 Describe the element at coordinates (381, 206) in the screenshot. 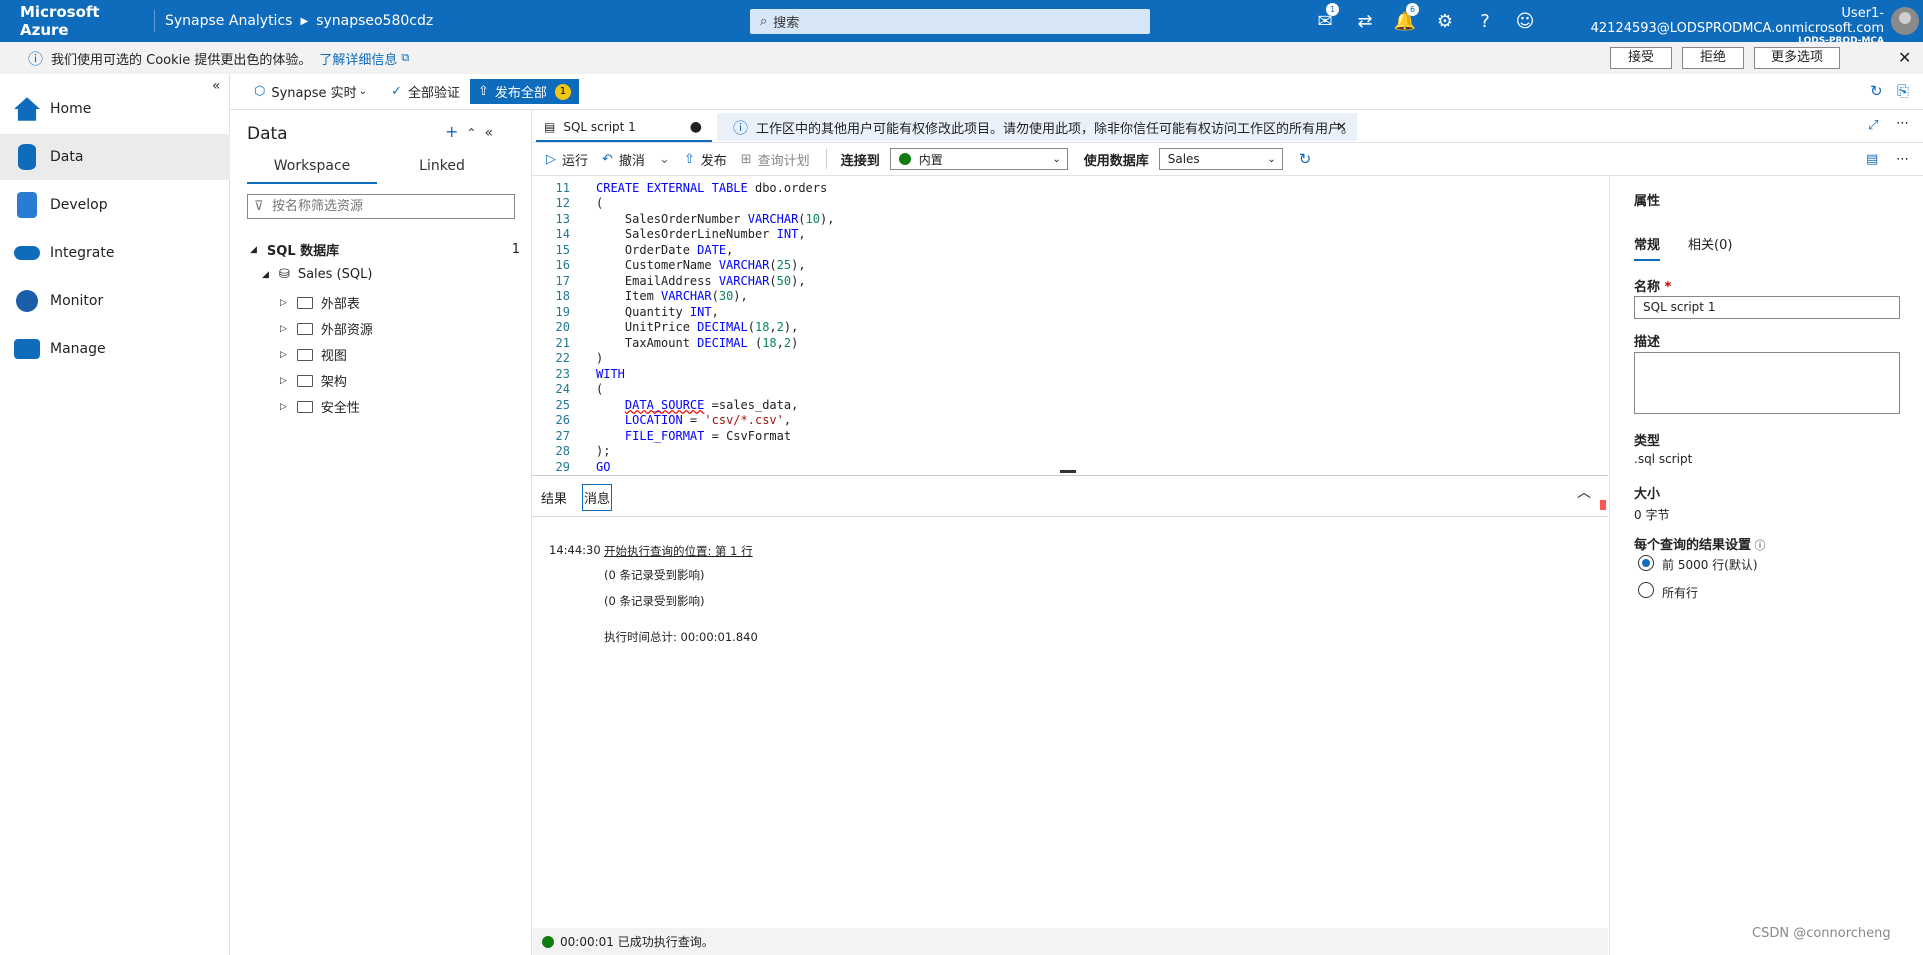

I see `filter-input: ⊽ 按名称筛选资源` at that location.